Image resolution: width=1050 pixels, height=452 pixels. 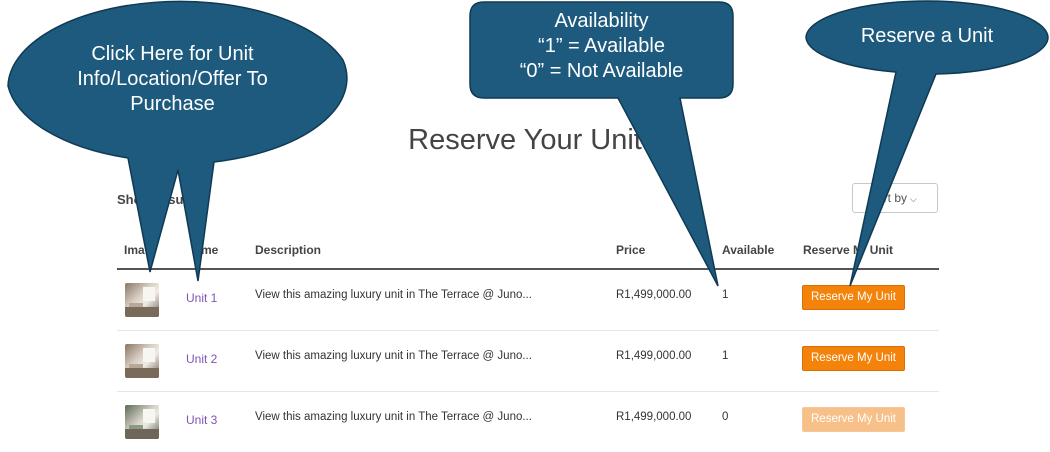 What do you see at coordinates (892, 198) in the screenshot?
I see `sort-label: ort by` at bounding box center [892, 198].